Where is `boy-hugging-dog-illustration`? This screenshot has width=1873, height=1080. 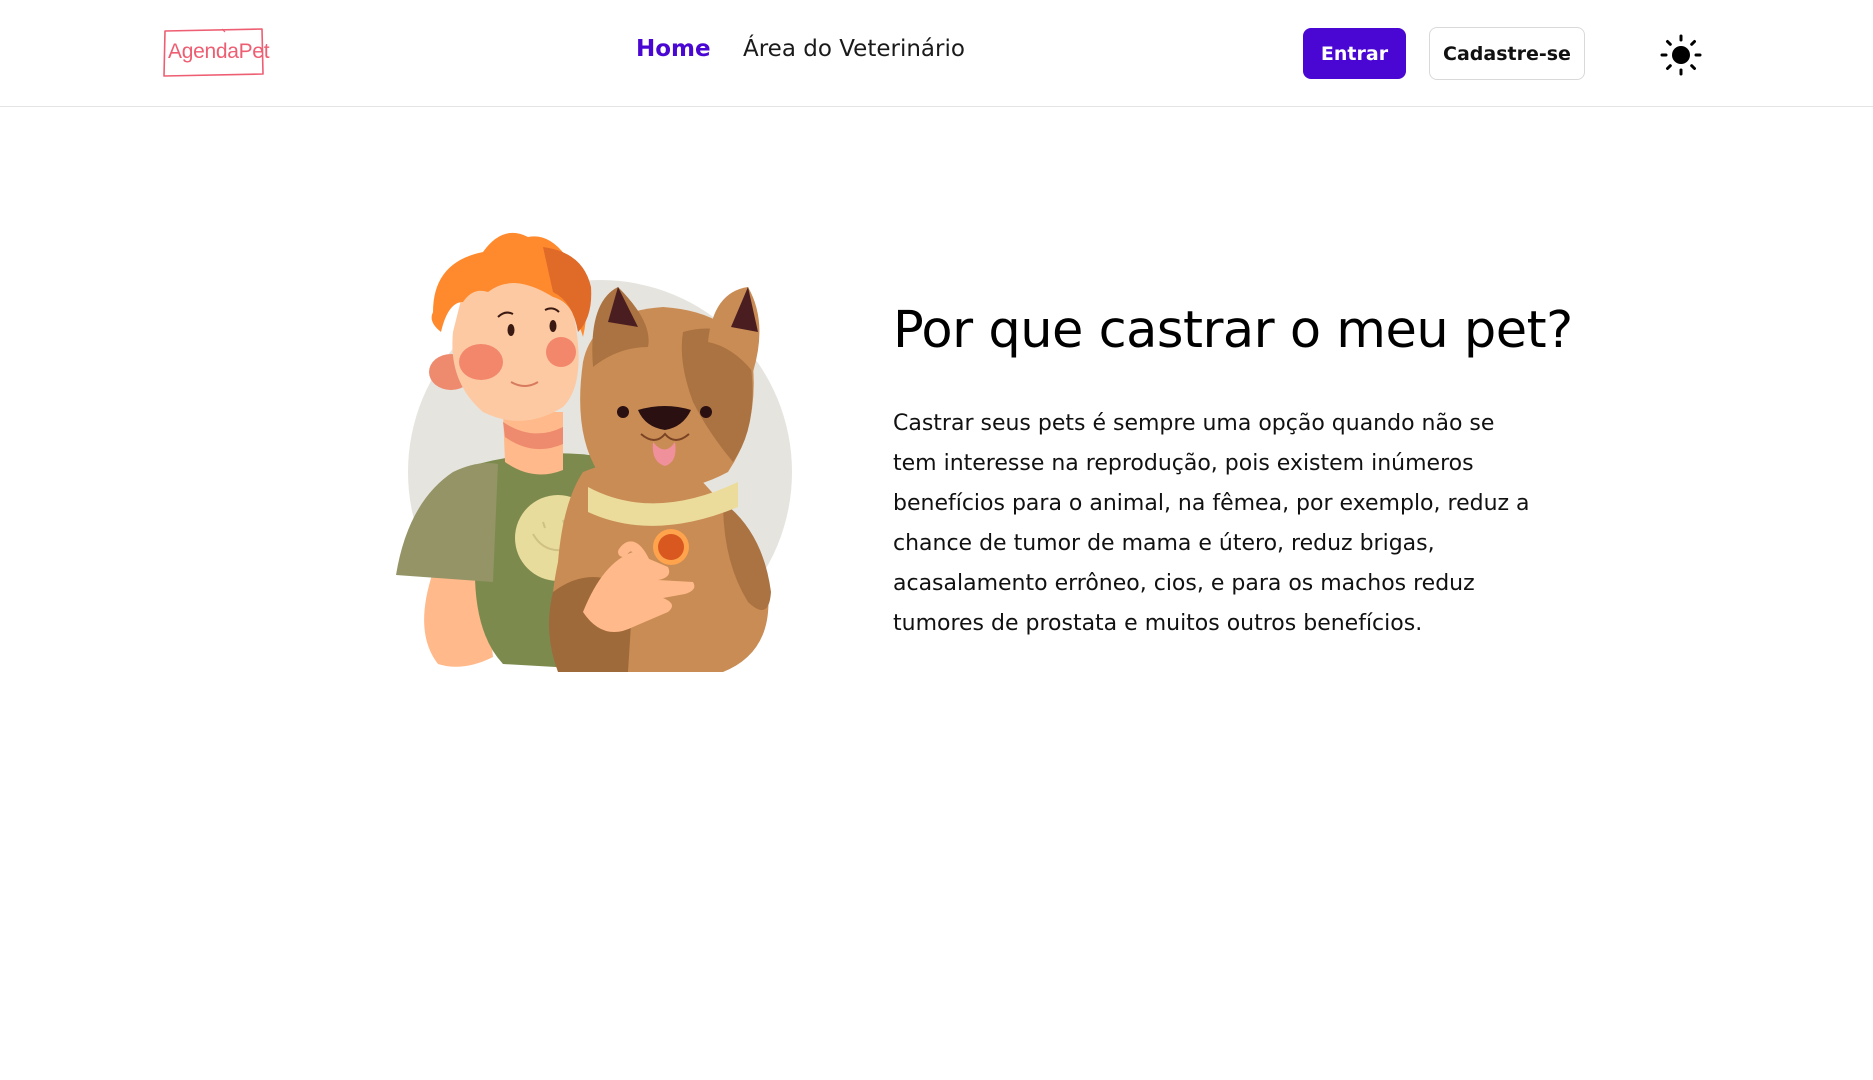 boy-hugging-dog-illustration is located at coordinates (598, 452).